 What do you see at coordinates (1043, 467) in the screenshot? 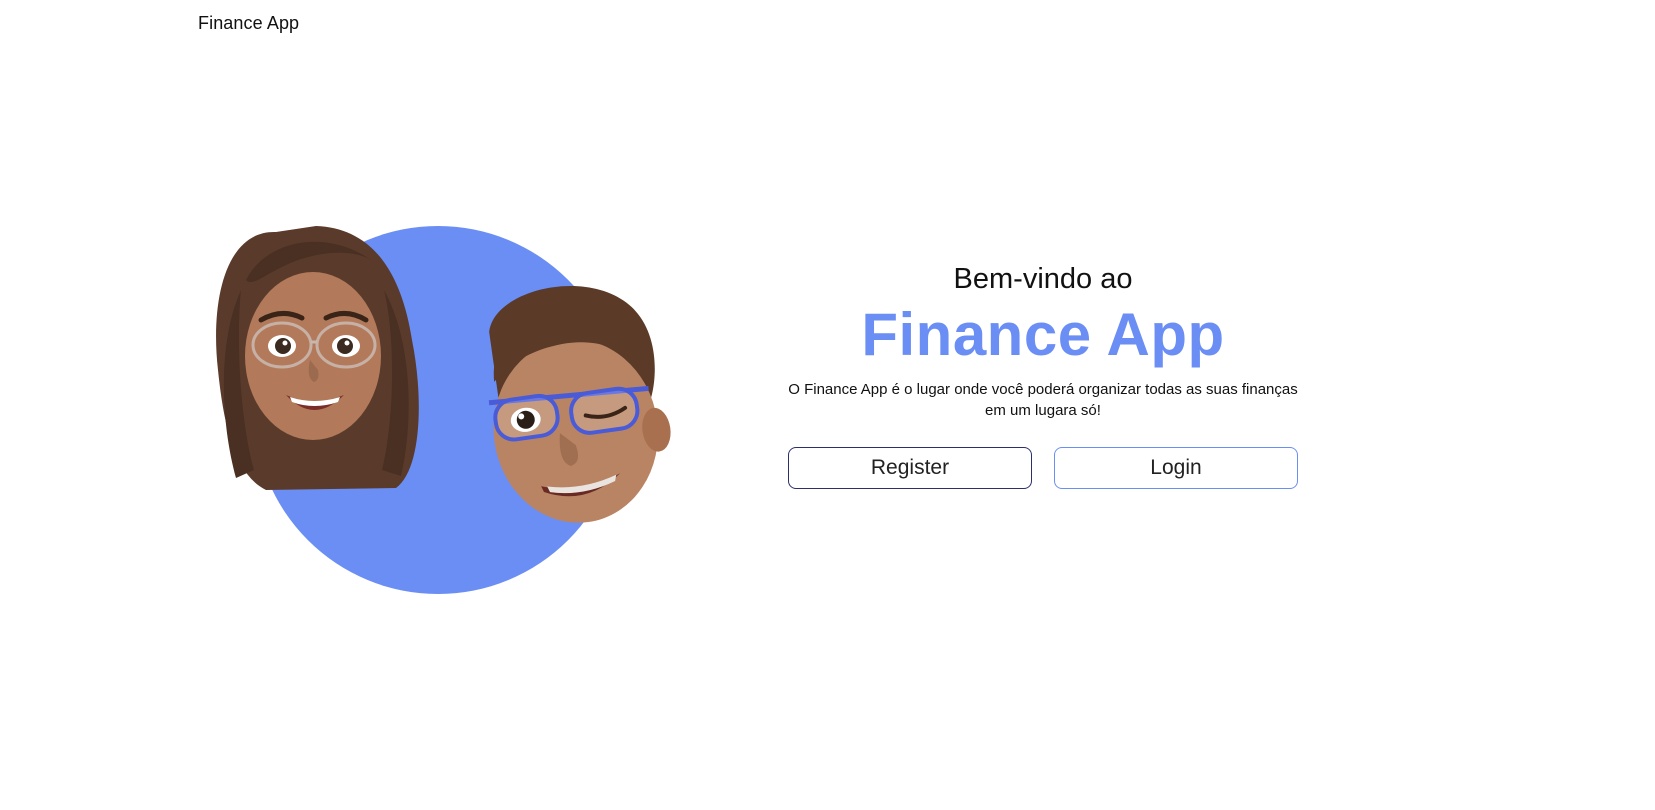
I see `auth-actions: Register Login` at bounding box center [1043, 467].